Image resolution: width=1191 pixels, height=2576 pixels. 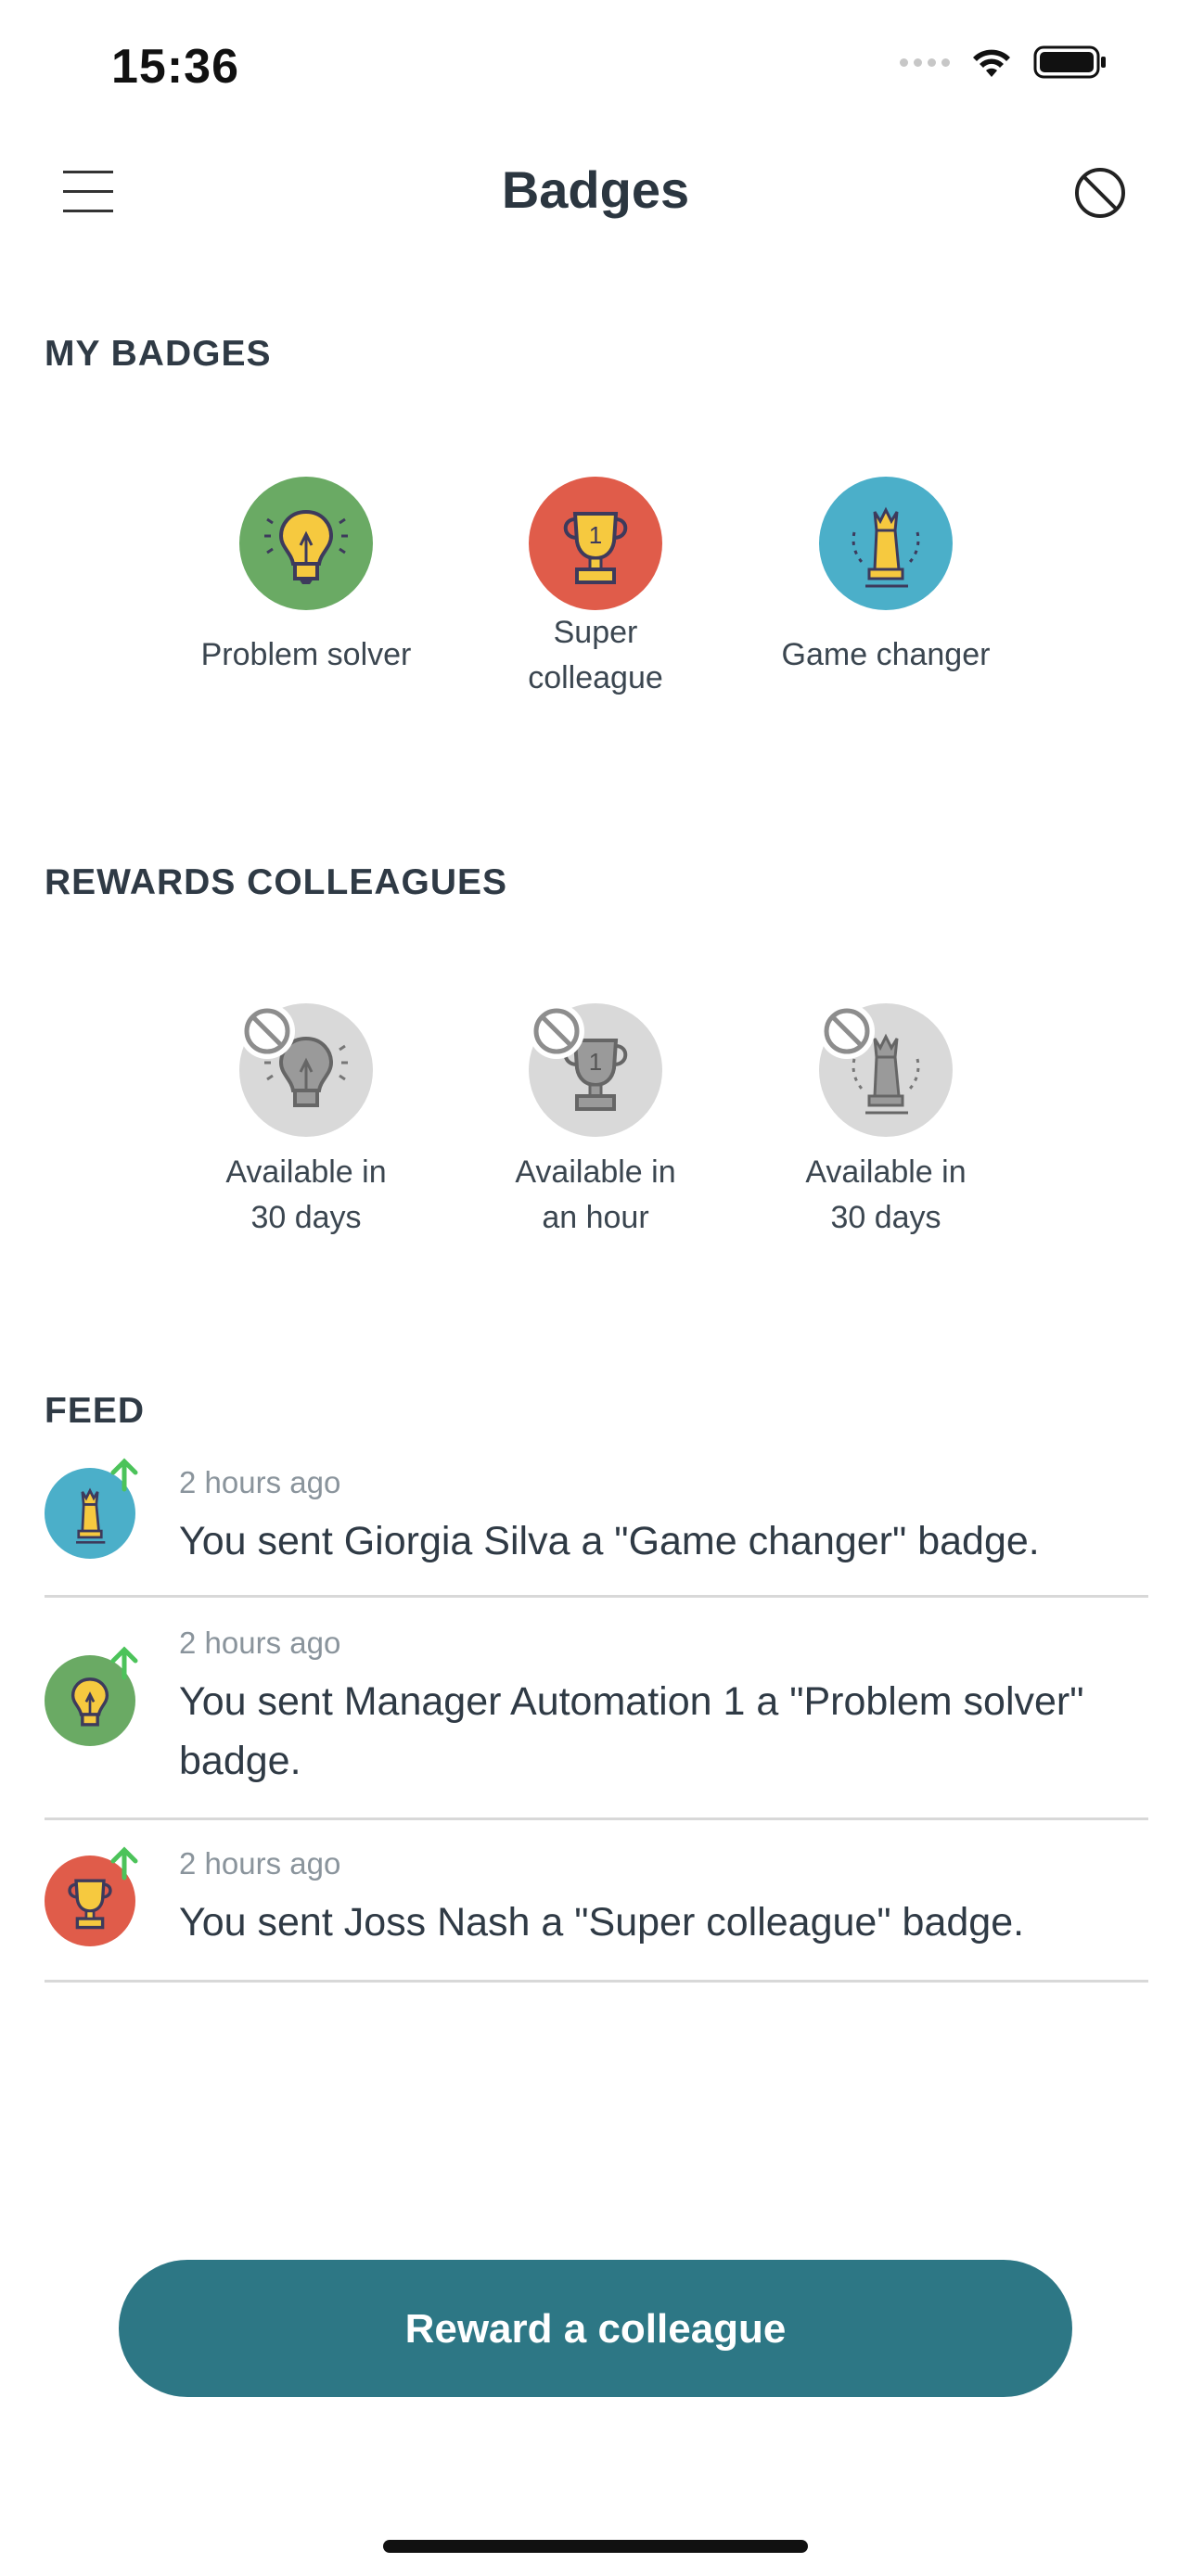 What do you see at coordinates (595, 655) in the screenshot?
I see `badge-label: Super colleague` at bounding box center [595, 655].